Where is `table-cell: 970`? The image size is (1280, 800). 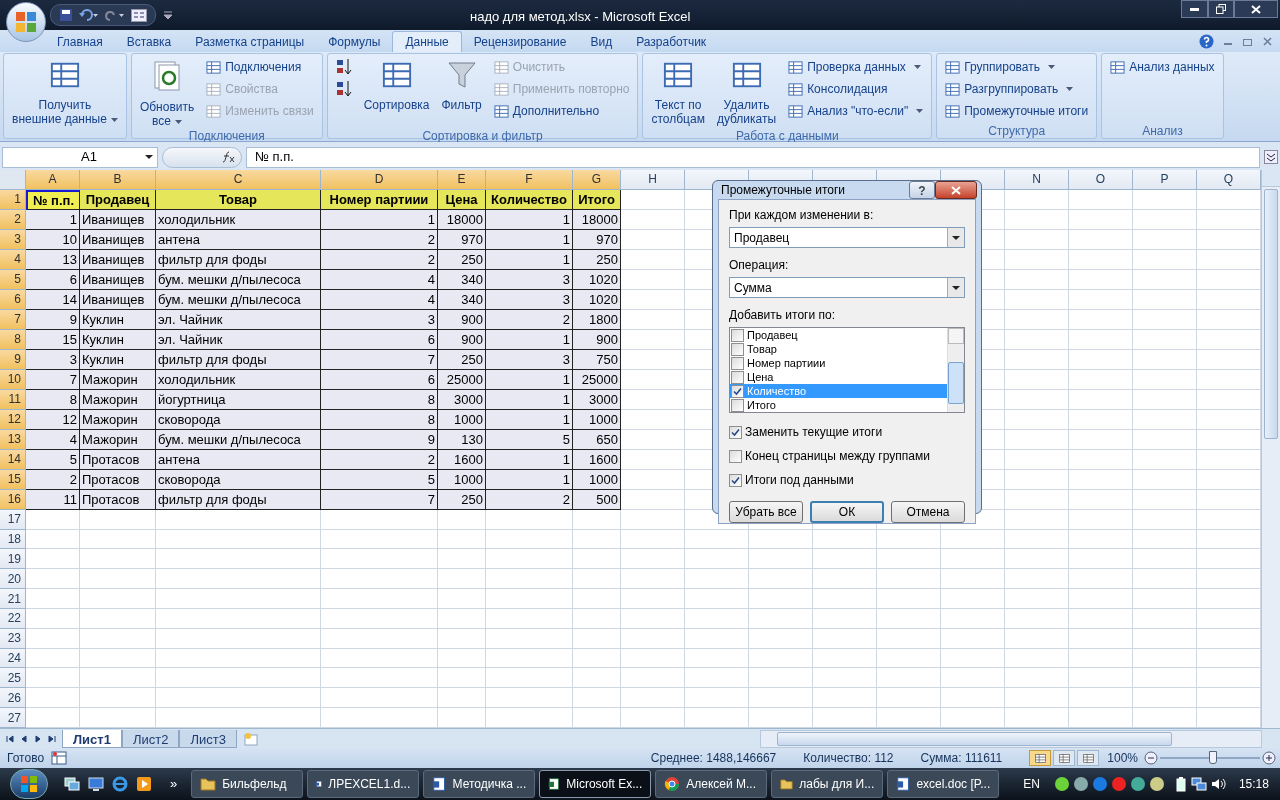
table-cell: 970 is located at coordinates (597, 239).